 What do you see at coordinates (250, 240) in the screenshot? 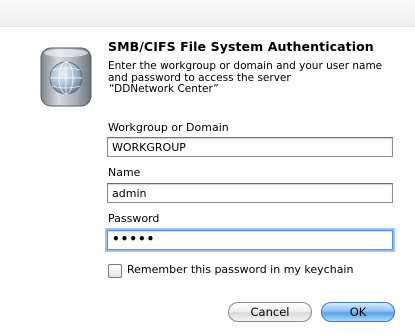
I see `password-input: •••••` at bounding box center [250, 240].